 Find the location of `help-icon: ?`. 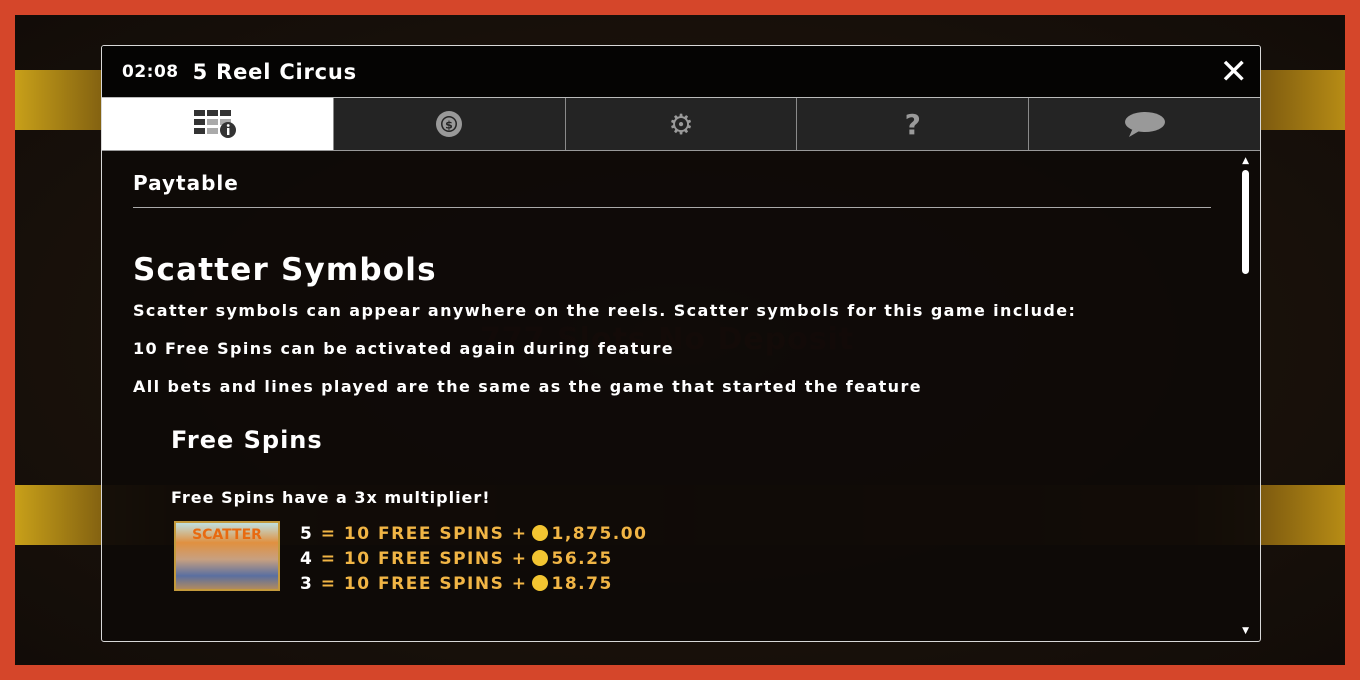

help-icon: ? is located at coordinates (912, 124).